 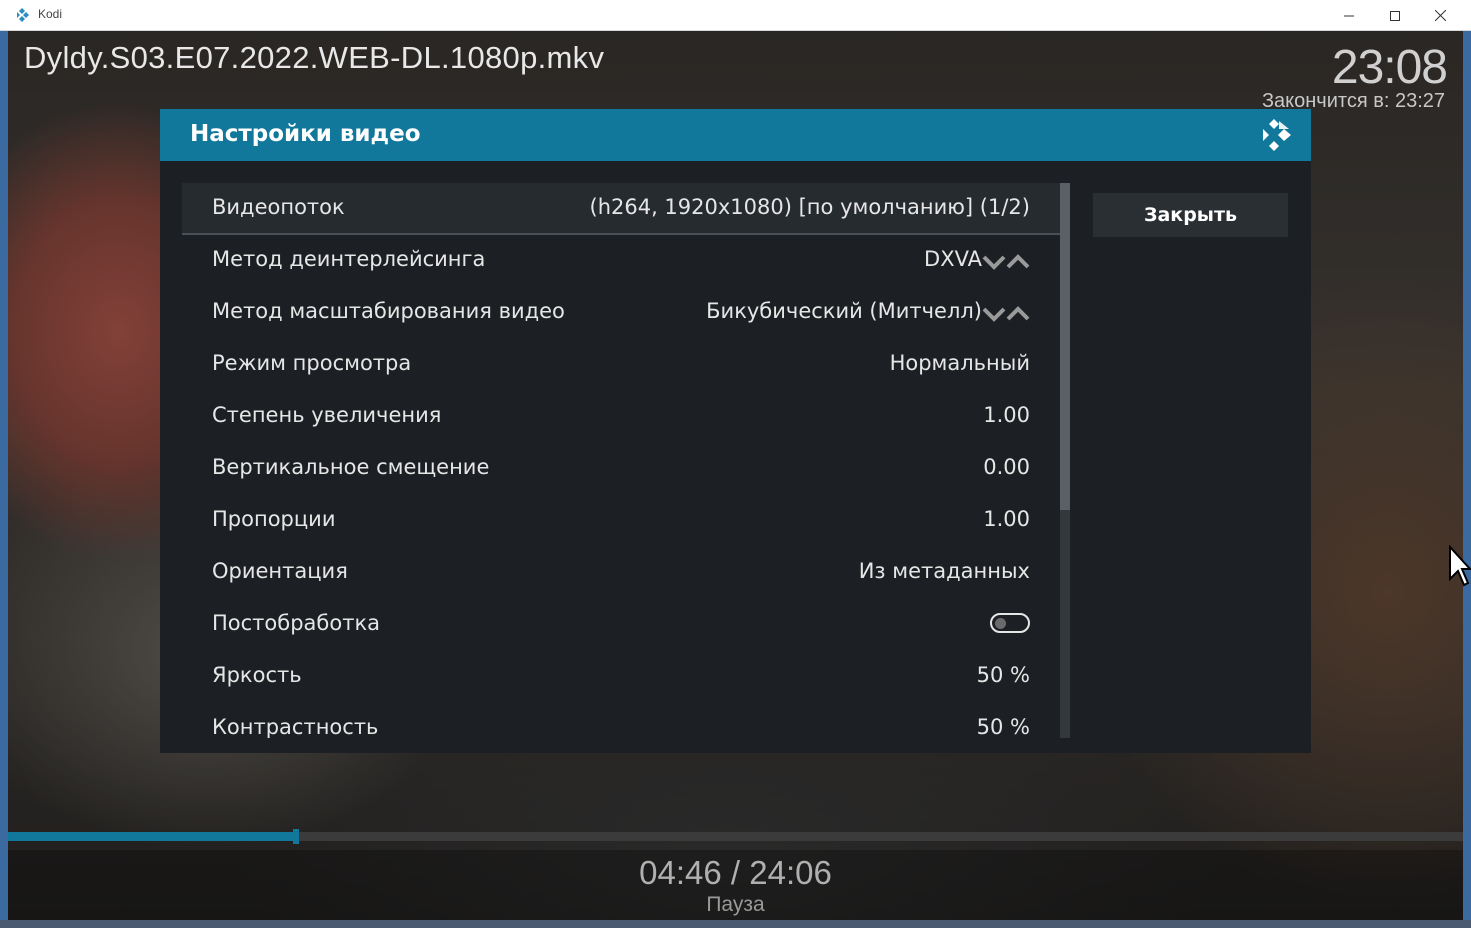 I want to click on setting-label: Вертикальное смещение, so click(x=351, y=467).